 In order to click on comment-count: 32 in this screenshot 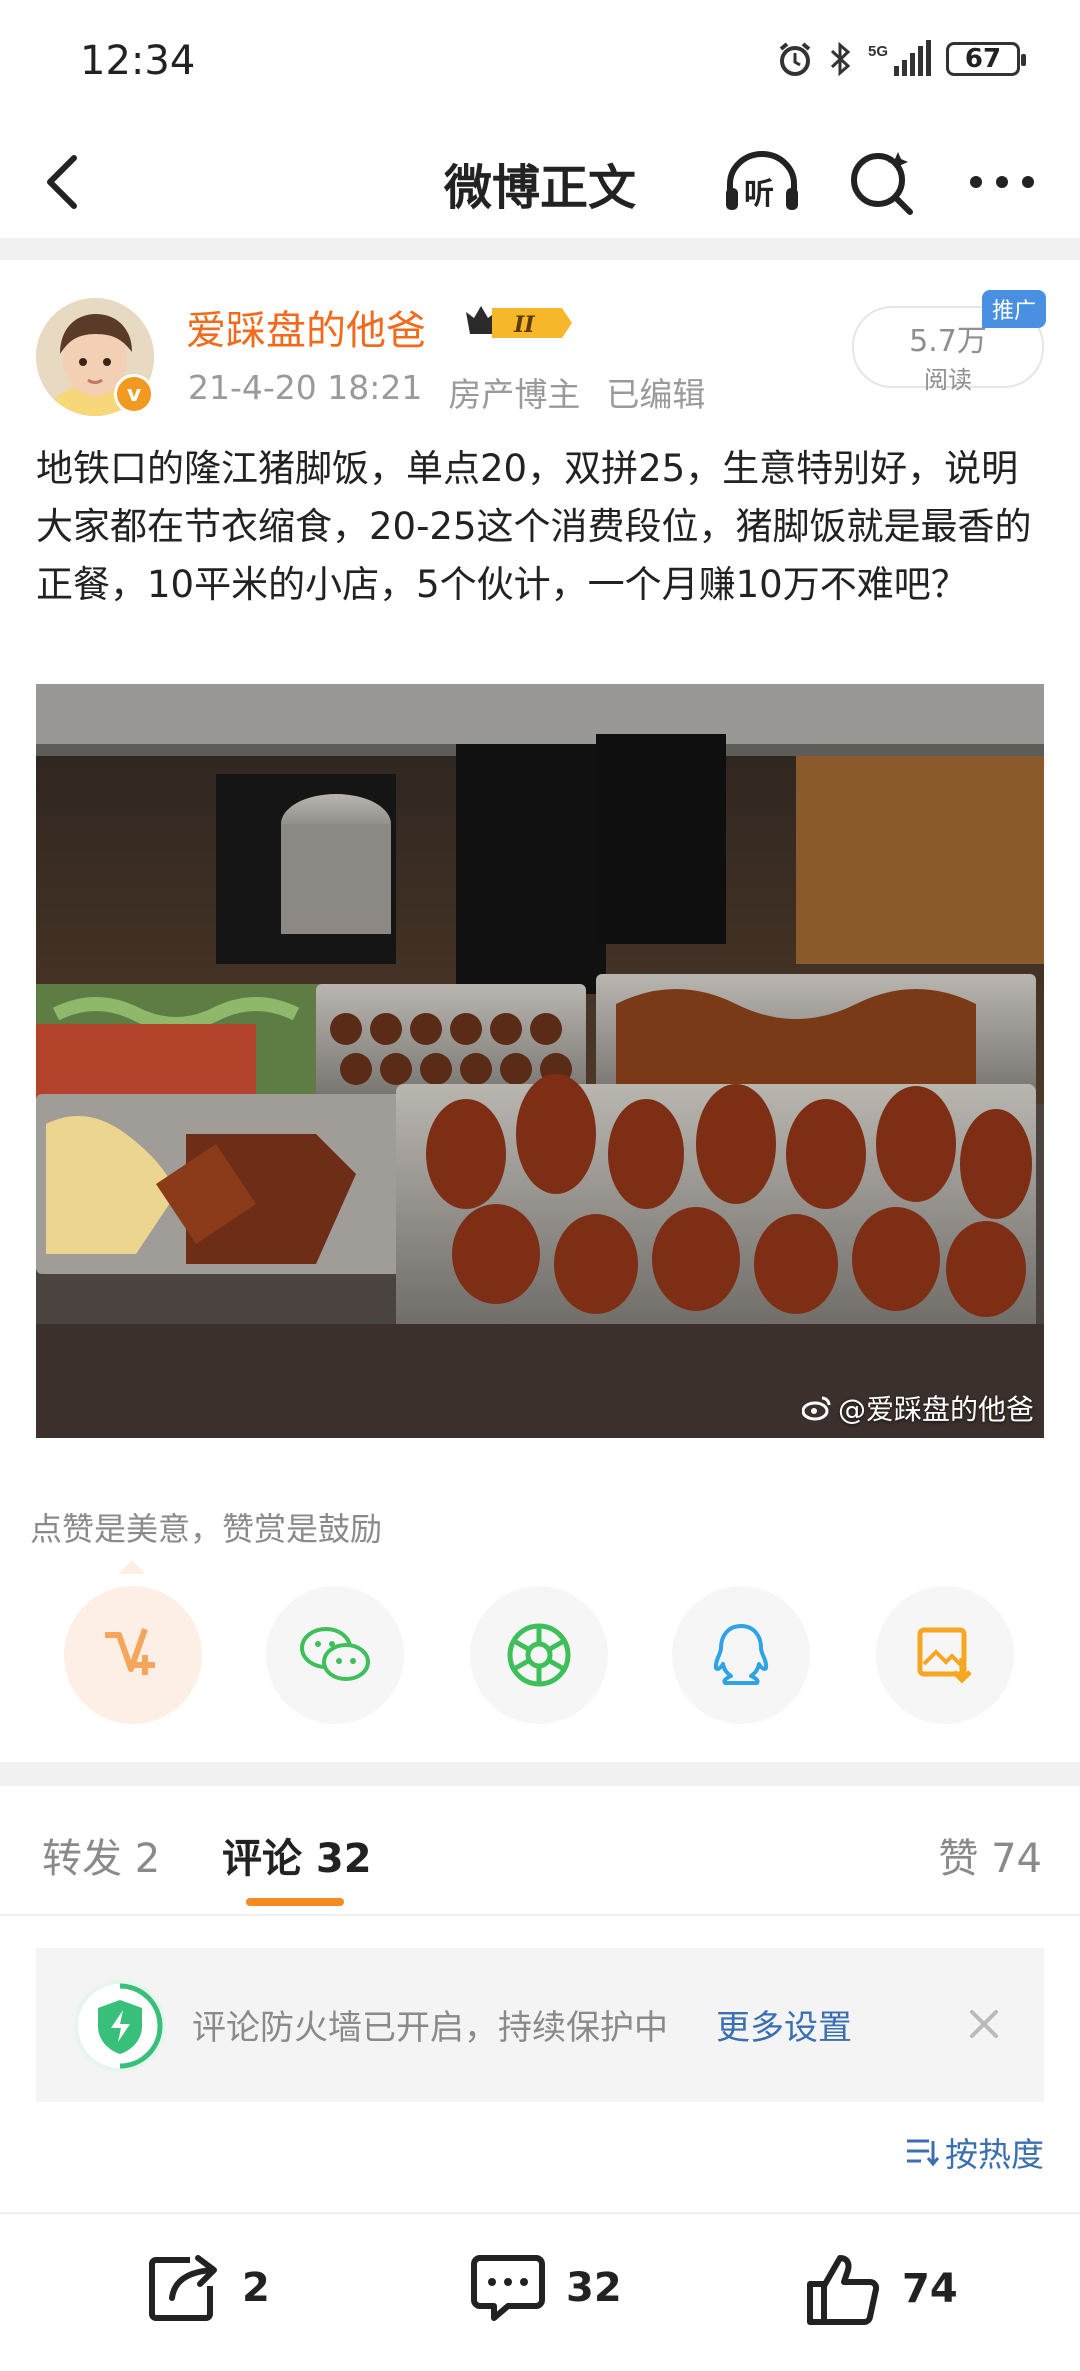, I will do `click(594, 2288)`.